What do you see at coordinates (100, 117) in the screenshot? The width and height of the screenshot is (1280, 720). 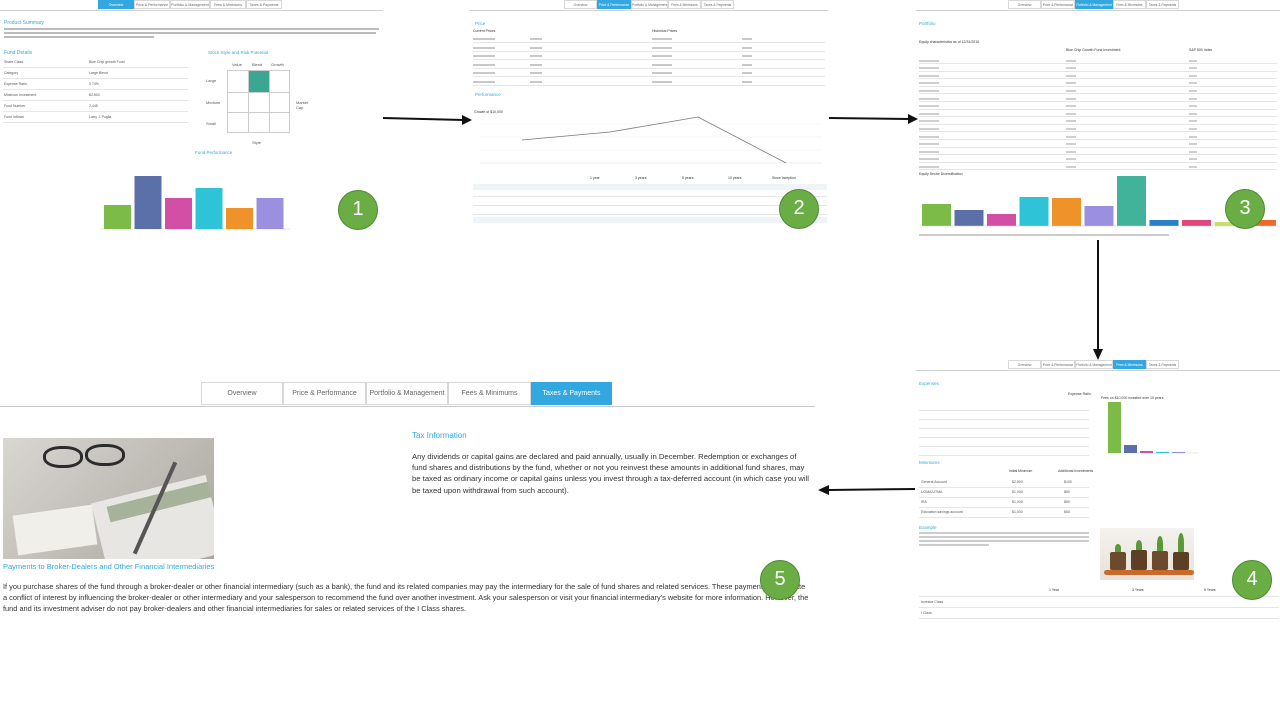 I see `fund-detail-value: Larry J. Puglia` at bounding box center [100, 117].